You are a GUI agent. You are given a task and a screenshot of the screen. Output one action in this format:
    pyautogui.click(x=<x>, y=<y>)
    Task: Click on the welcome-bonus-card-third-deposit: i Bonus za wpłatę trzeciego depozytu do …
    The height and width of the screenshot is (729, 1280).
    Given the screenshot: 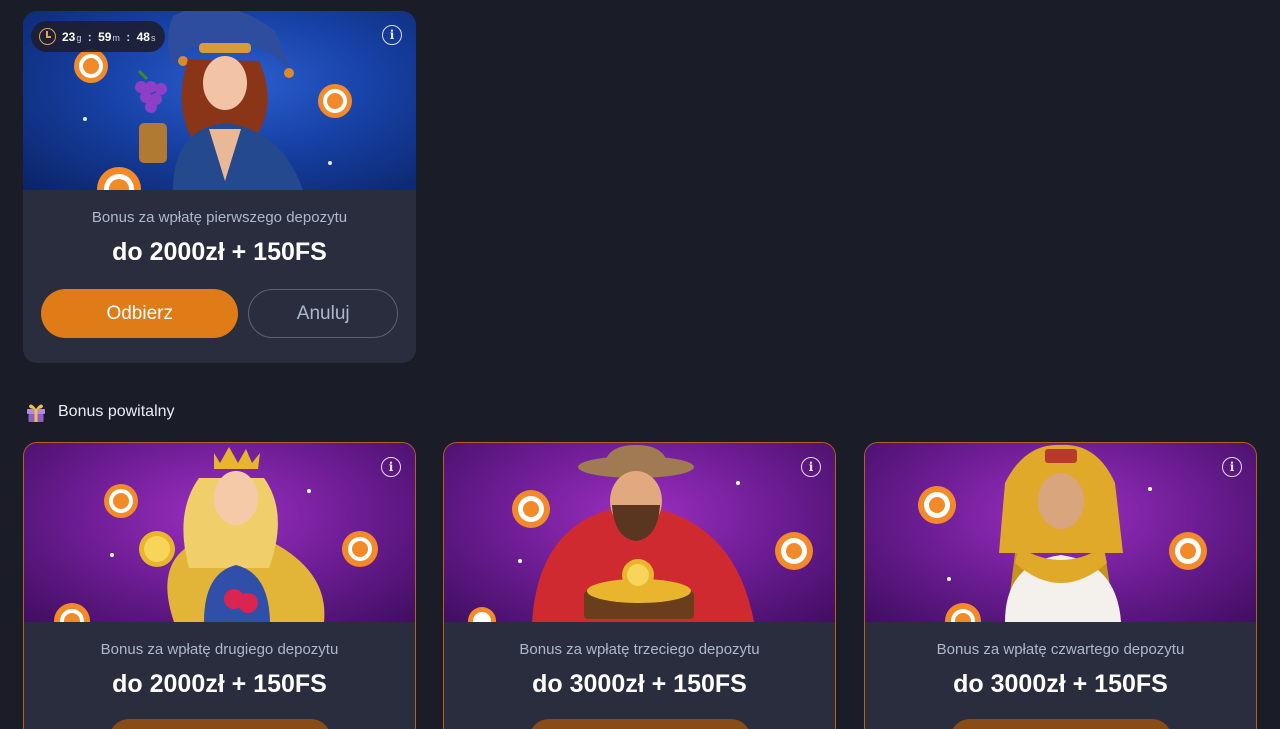 What is the action you would take?
    pyautogui.click(x=639, y=585)
    